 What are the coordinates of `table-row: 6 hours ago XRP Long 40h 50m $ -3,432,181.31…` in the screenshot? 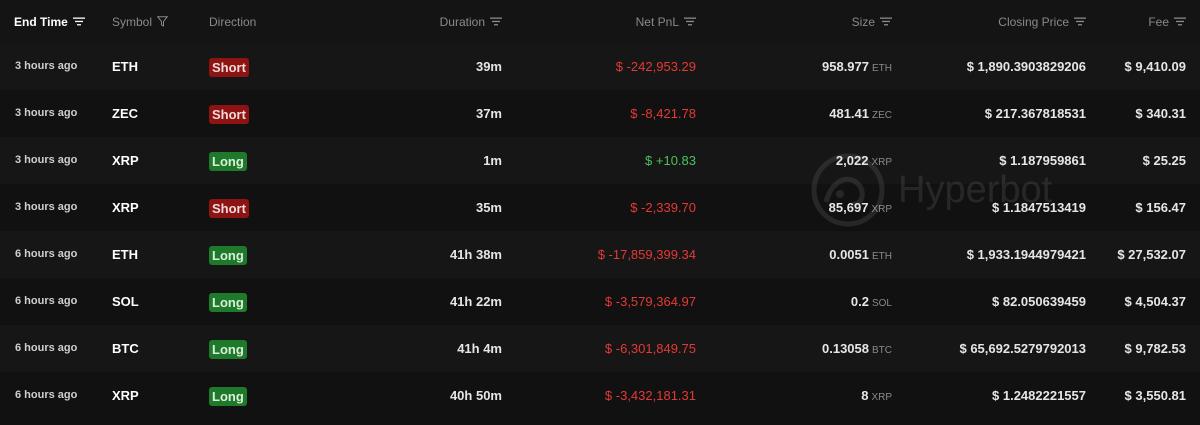 It's located at (600, 395).